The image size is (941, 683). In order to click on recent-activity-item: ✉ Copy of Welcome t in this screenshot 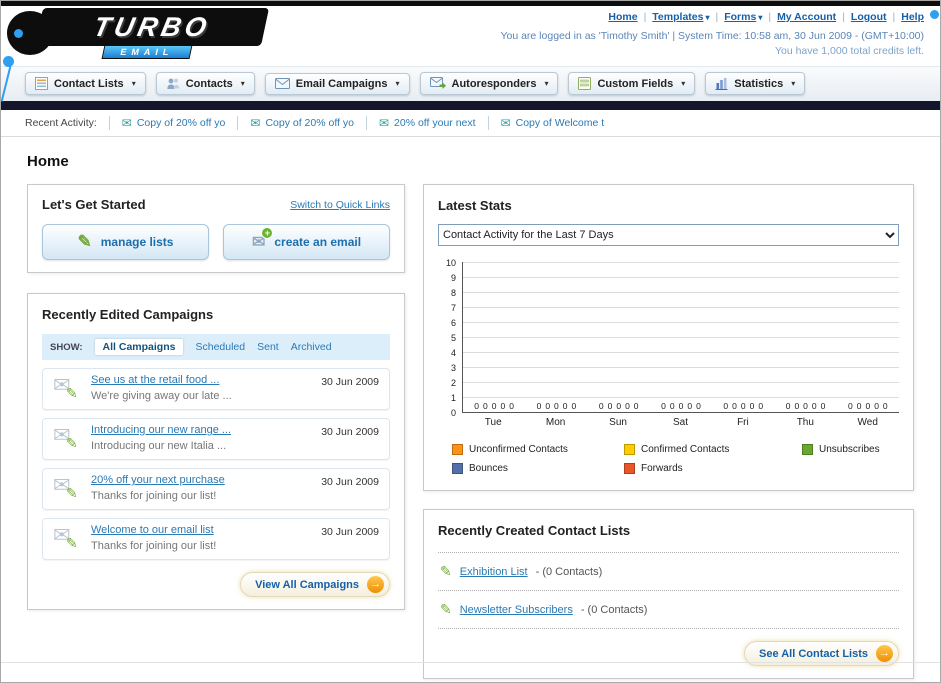, I will do `click(552, 123)`.